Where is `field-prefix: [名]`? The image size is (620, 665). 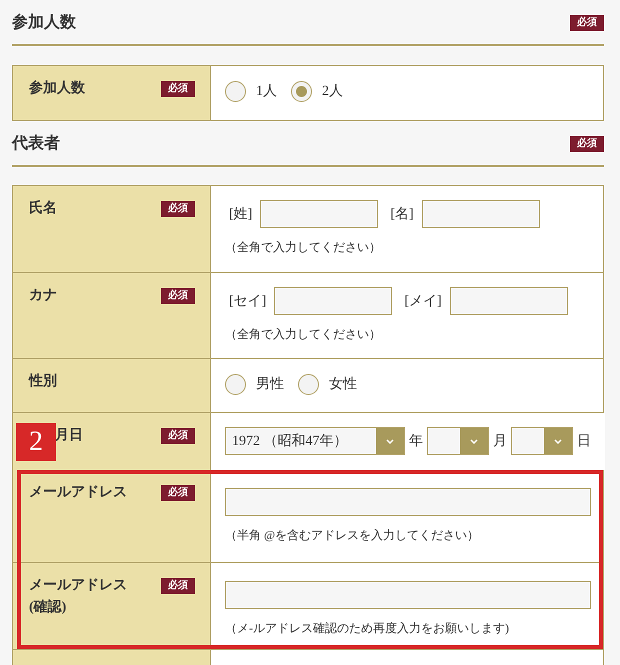
field-prefix: [名] is located at coordinates (402, 215).